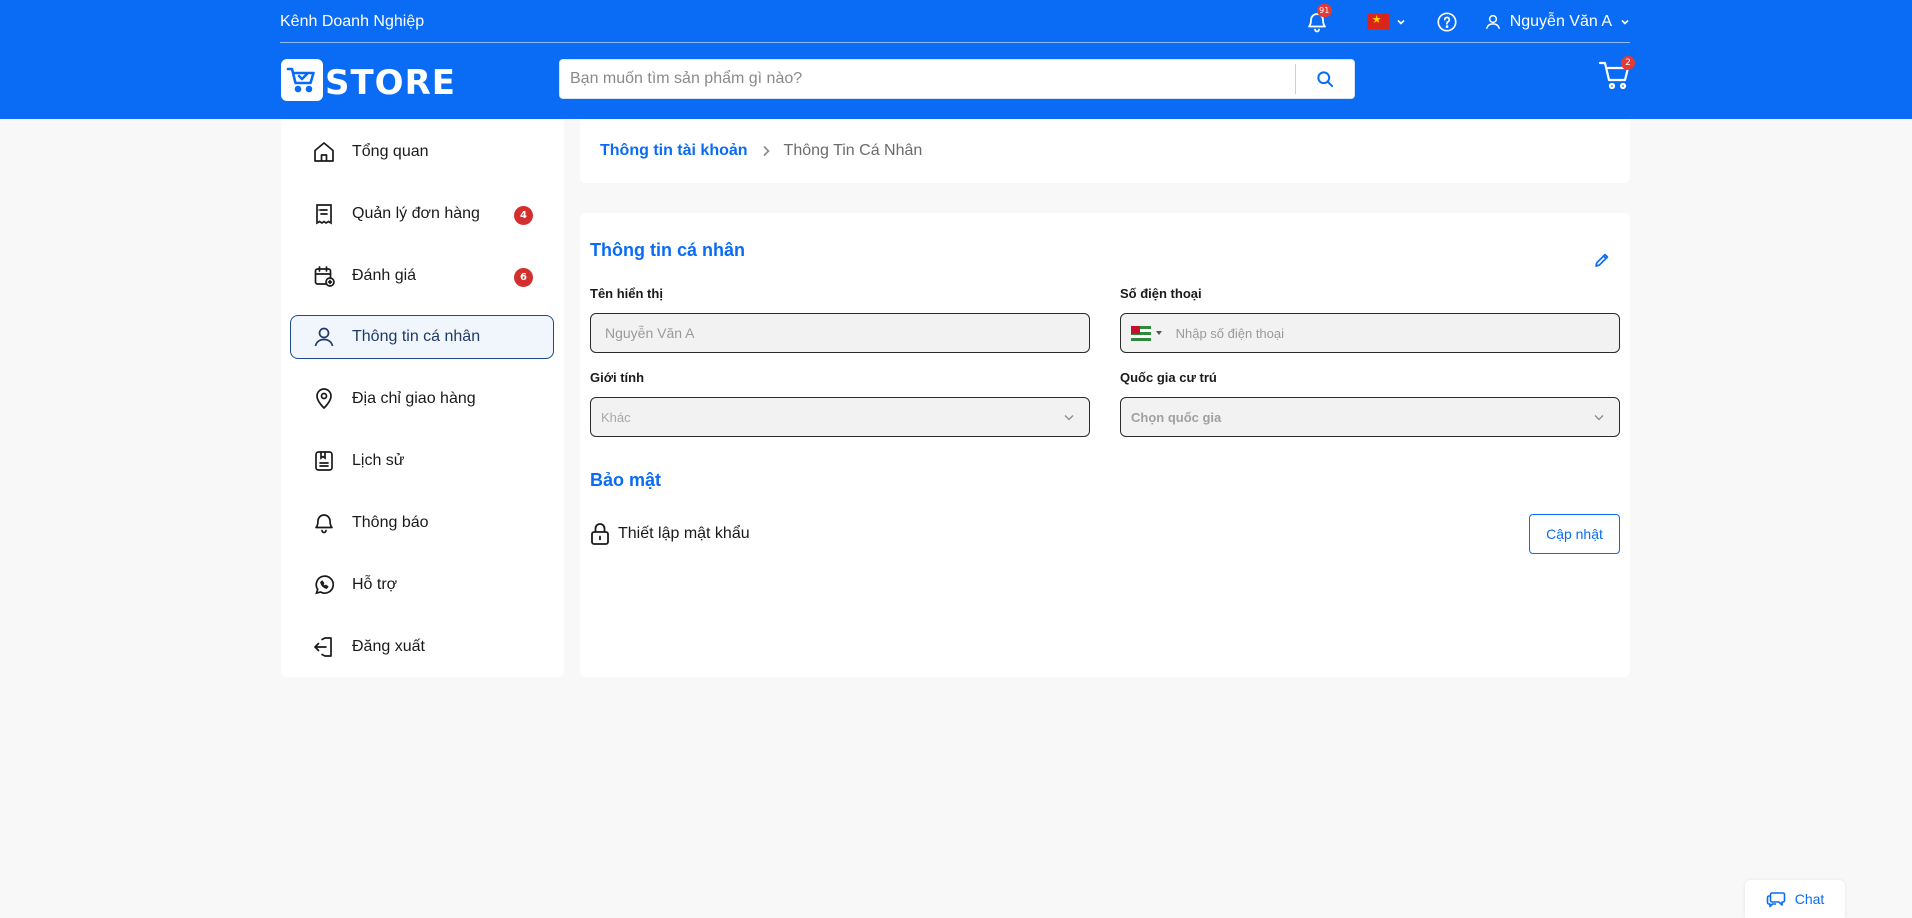  What do you see at coordinates (324, 523) in the screenshot?
I see `bell-icon` at bounding box center [324, 523].